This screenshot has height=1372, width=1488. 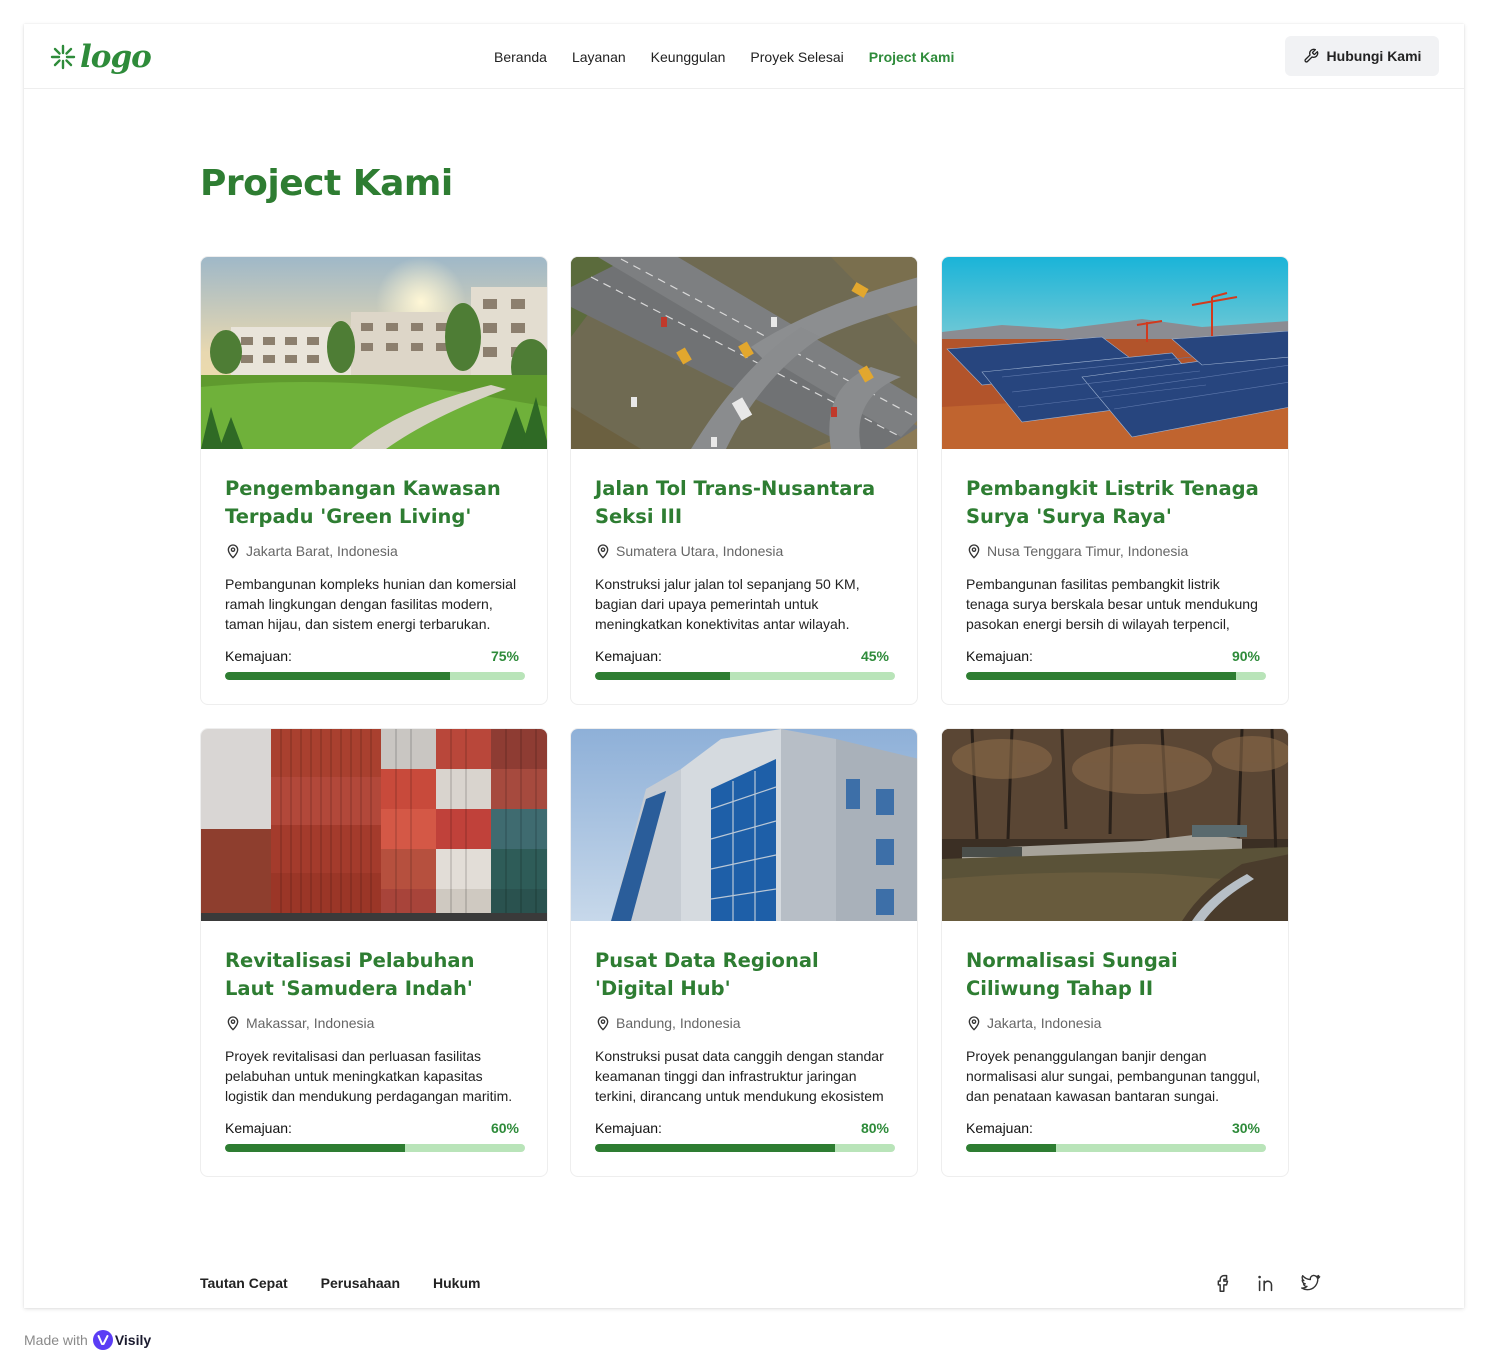 I want to click on project-location: Jakarta, Indonesia, so click(x=1033, y=1023).